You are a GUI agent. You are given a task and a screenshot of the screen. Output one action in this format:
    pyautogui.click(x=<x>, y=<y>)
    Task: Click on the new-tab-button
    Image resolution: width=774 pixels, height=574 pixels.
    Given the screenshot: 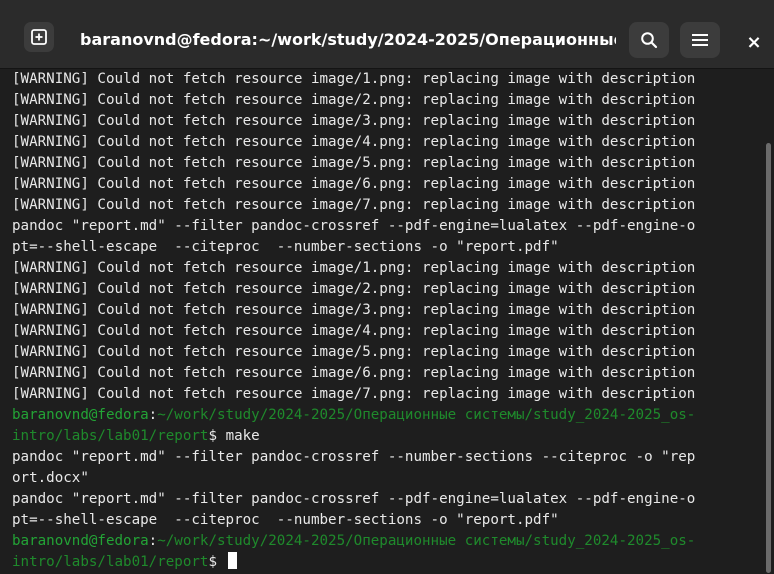 What is the action you would take?
    pyautogui.click(x=39, y=37)
    